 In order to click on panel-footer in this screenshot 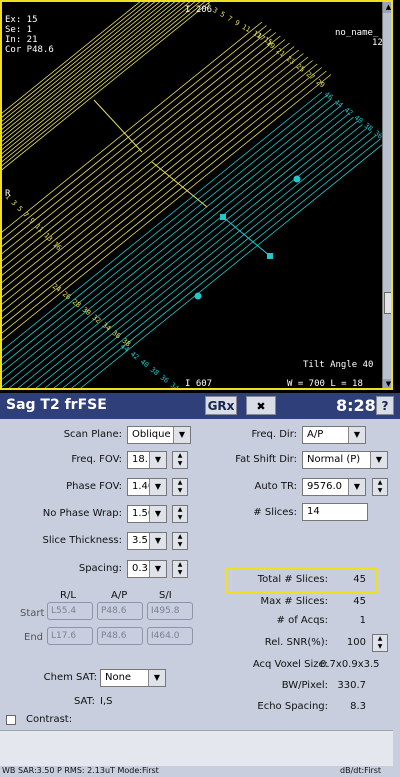, I will do `click(196, 748)`.